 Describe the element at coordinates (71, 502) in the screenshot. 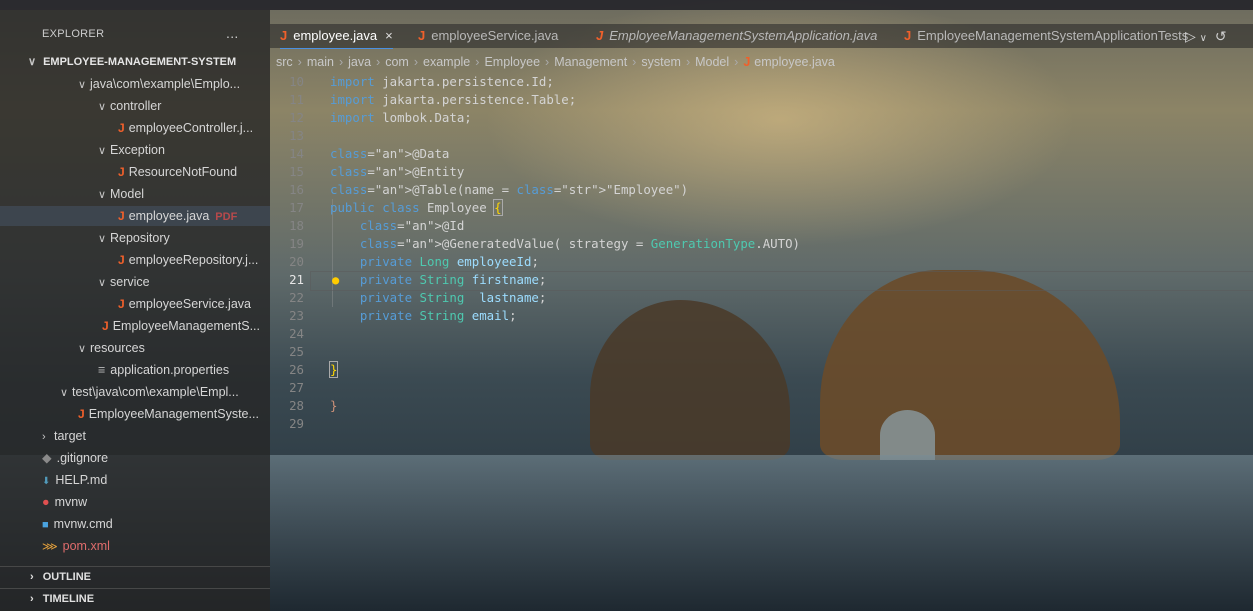

I see `tree-item-label: mvnw` at that location.